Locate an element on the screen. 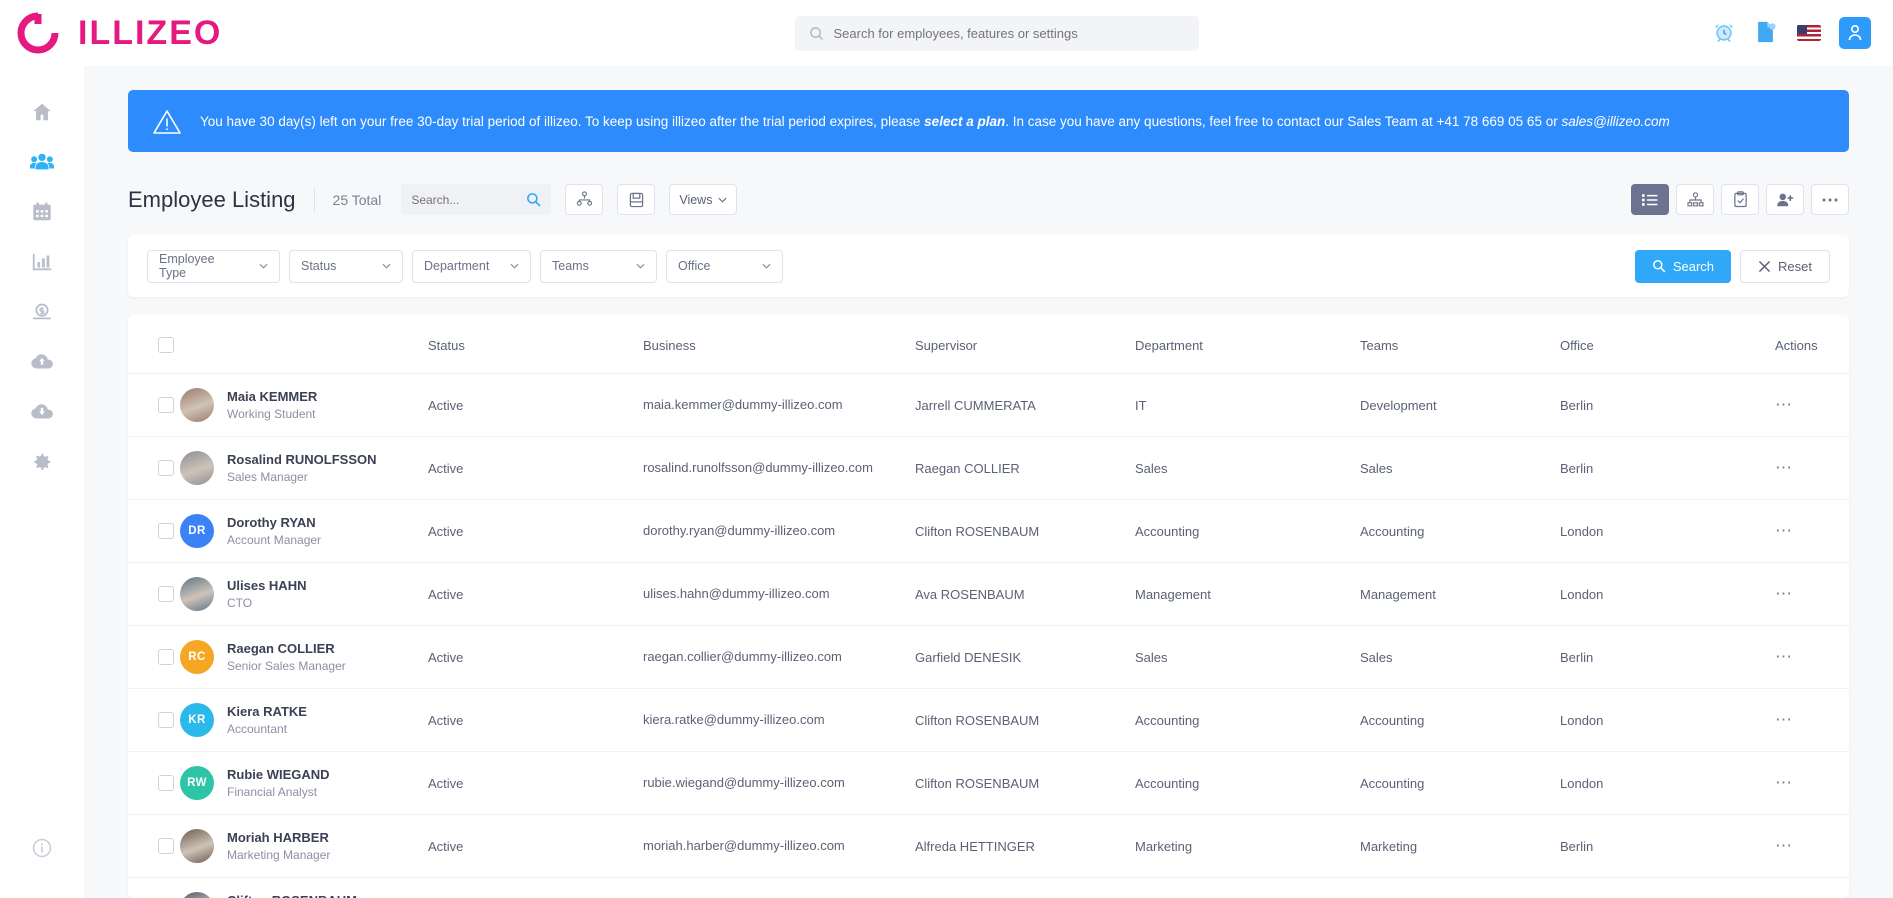  document-badge-icon is located at coordinates (1767, 33).